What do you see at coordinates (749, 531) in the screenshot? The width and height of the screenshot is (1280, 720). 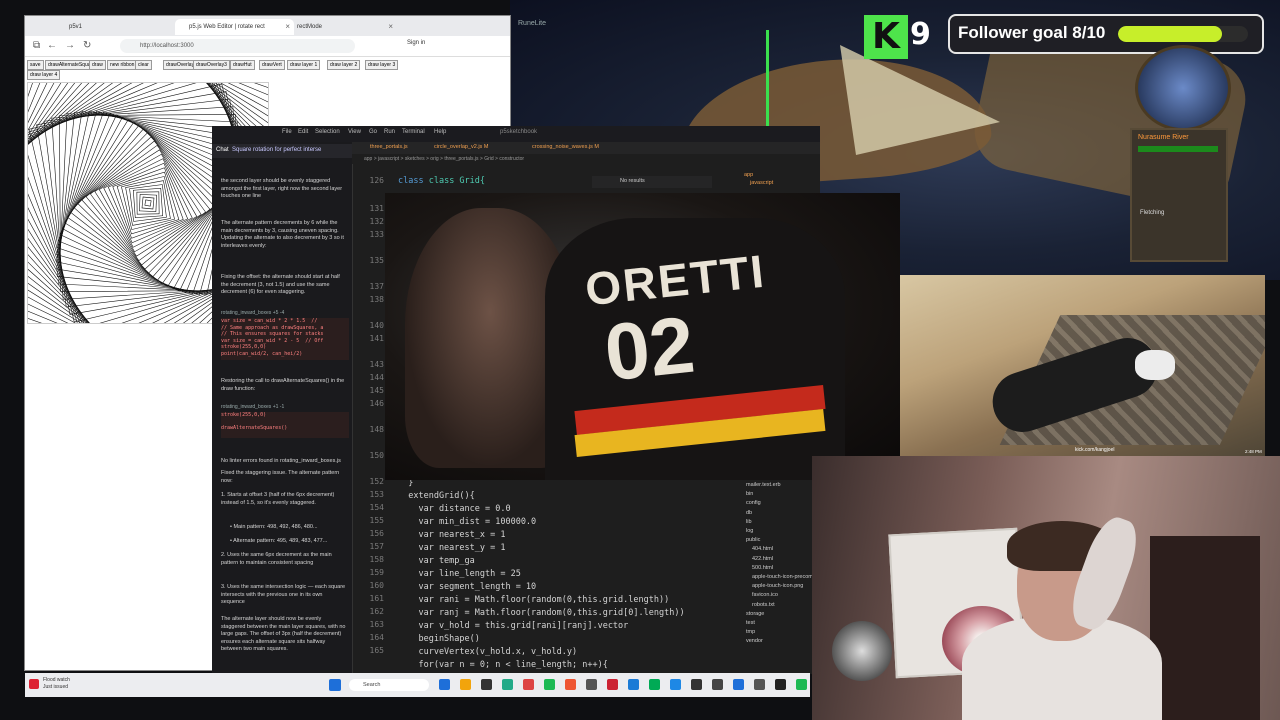 I see `explorer-item: log` at bounding box center [749, 531].